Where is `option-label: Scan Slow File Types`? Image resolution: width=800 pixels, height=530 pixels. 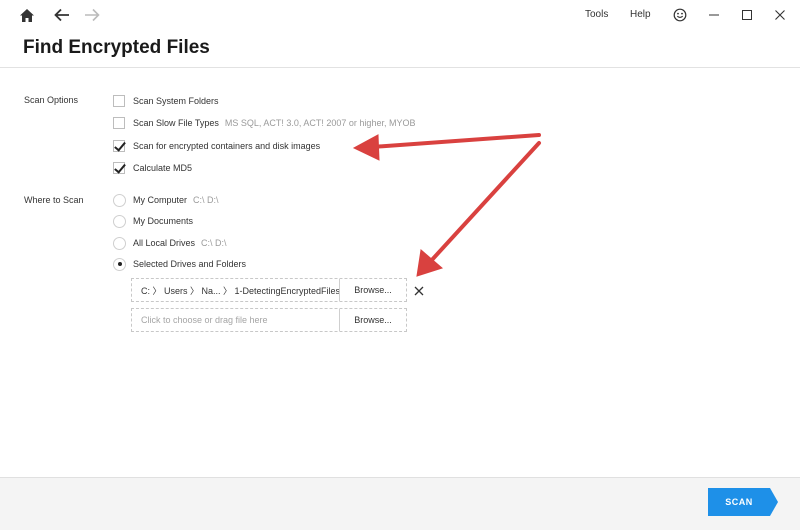 option-label: Scan Slow File Types is located at coordinates (176, 123).